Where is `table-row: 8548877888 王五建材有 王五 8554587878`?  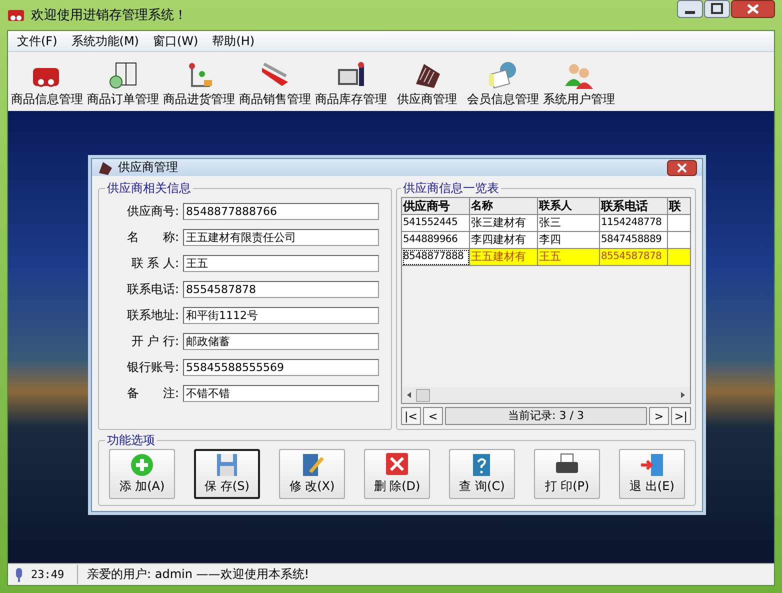 table-row: 8548877888 王五建材有 王五 8554587878 is located at coordinates (546, 257).